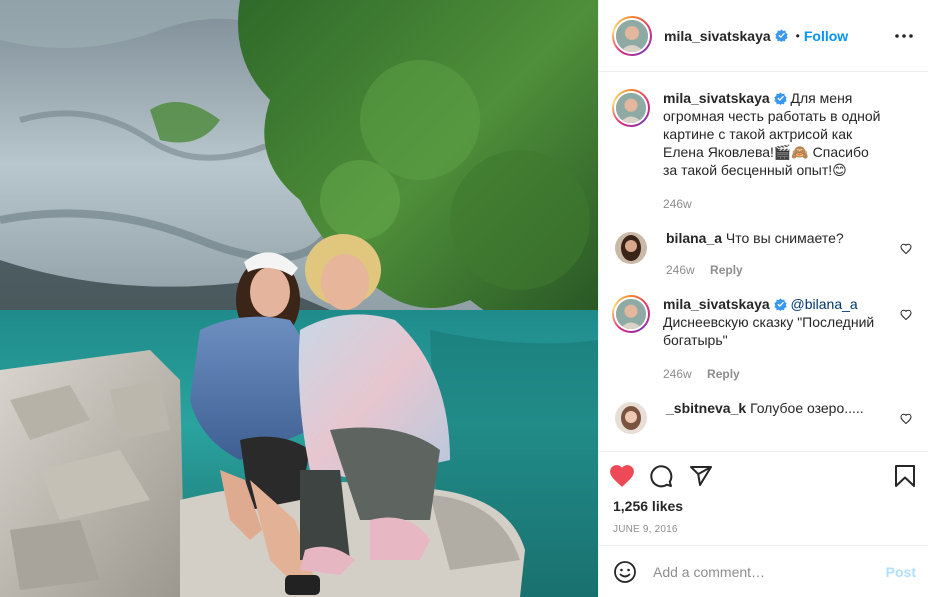  What do you see at coordinates (773, 204) in the screenshot?
I see `caption-meta: 246w` at bounding box center [773, 204].